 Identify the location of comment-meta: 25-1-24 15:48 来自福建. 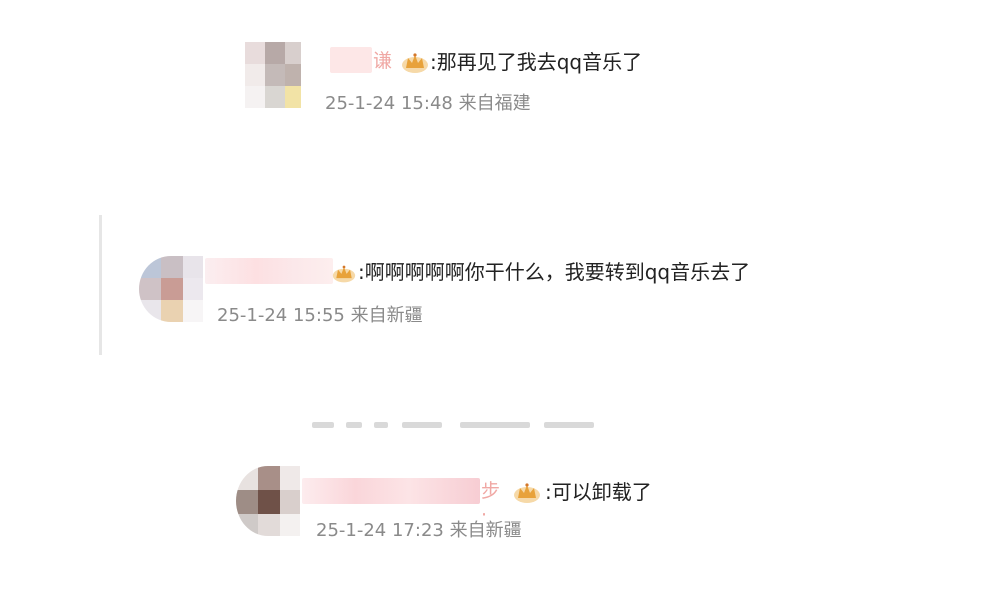
(428, 103).